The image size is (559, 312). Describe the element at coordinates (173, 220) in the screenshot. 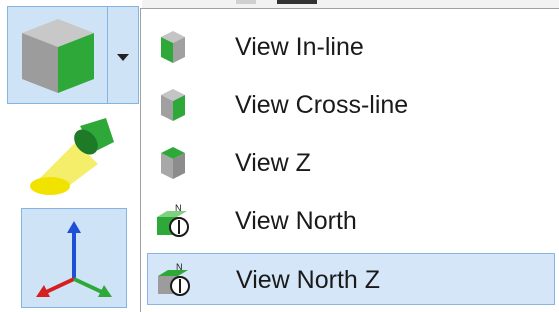

I see `north-compass-icon: N` at that location.